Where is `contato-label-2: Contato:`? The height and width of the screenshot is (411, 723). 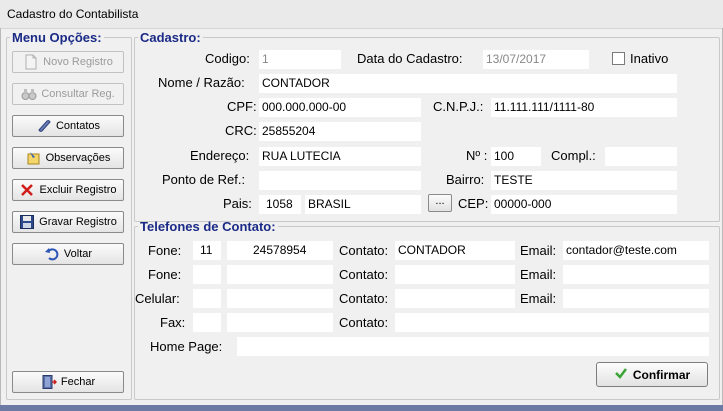 contato-label-2: Contato: is located at coordinates (364, 274).